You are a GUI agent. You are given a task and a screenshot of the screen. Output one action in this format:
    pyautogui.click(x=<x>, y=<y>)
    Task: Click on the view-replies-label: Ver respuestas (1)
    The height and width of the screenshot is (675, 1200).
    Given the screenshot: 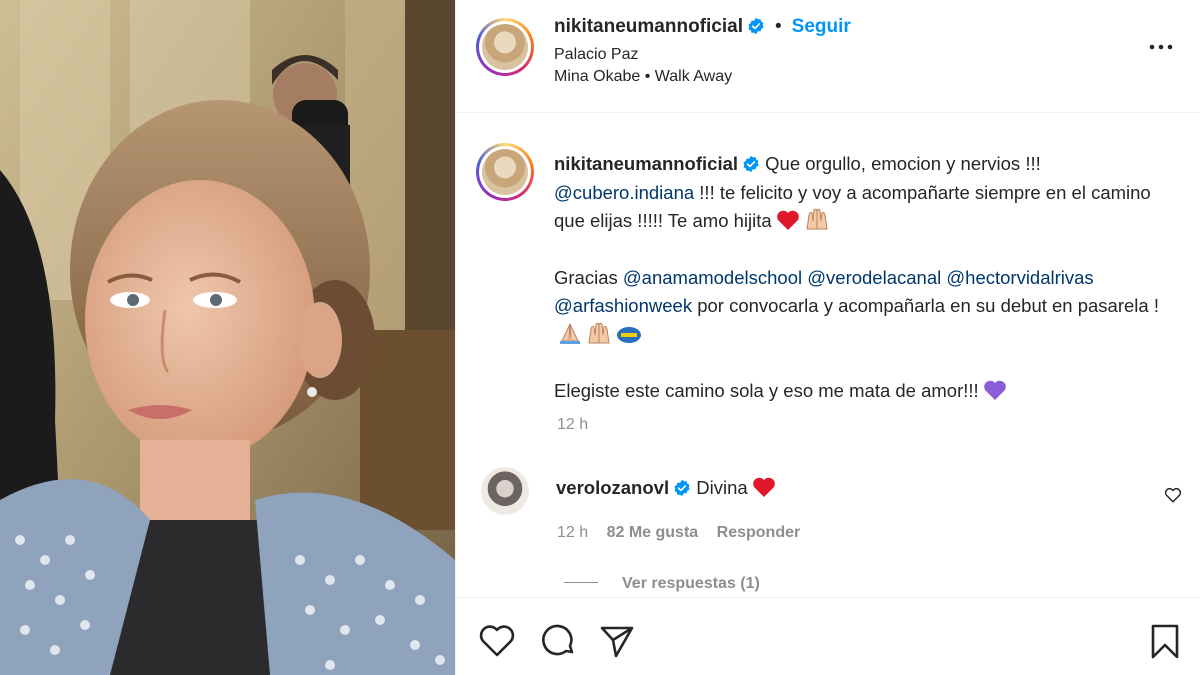 What is the action you would take?
    pyautogui.click(x=691, y=583)
    